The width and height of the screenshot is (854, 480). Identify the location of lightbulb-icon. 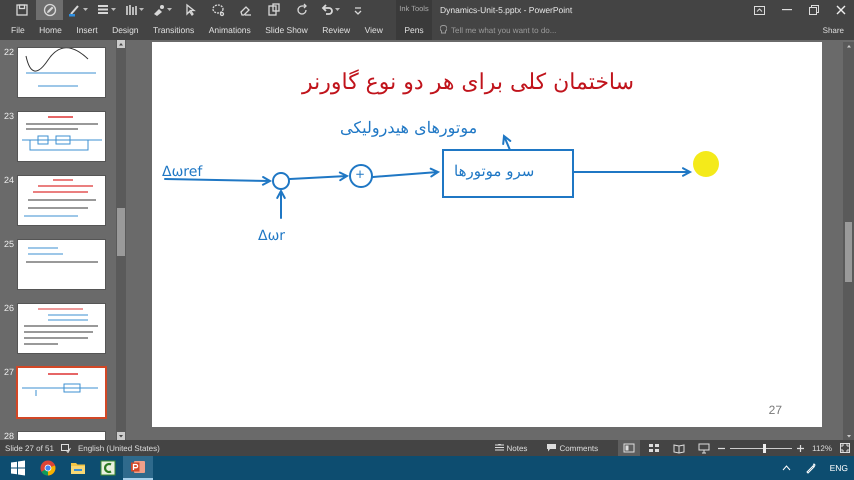
(443, 30).